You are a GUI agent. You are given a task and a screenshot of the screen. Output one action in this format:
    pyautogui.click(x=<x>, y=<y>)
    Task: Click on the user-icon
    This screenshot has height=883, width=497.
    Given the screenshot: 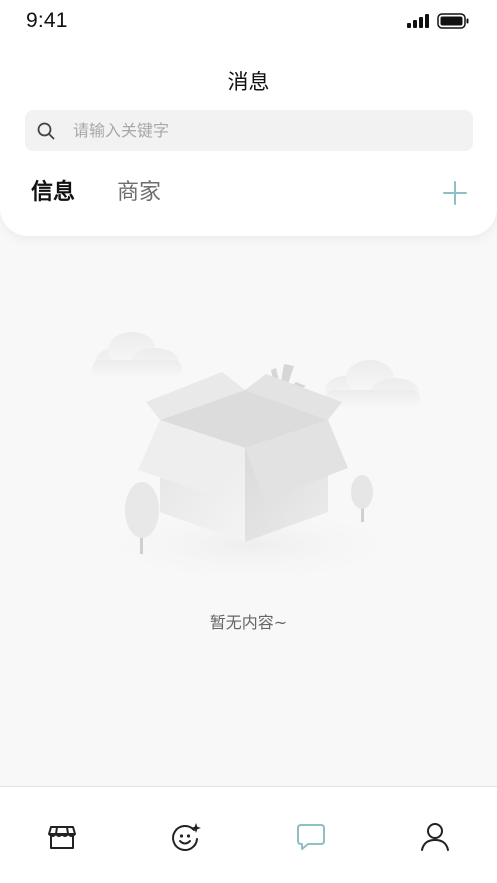 What is the action you would take?
    pyautogui.click(x=434, y=837)
    